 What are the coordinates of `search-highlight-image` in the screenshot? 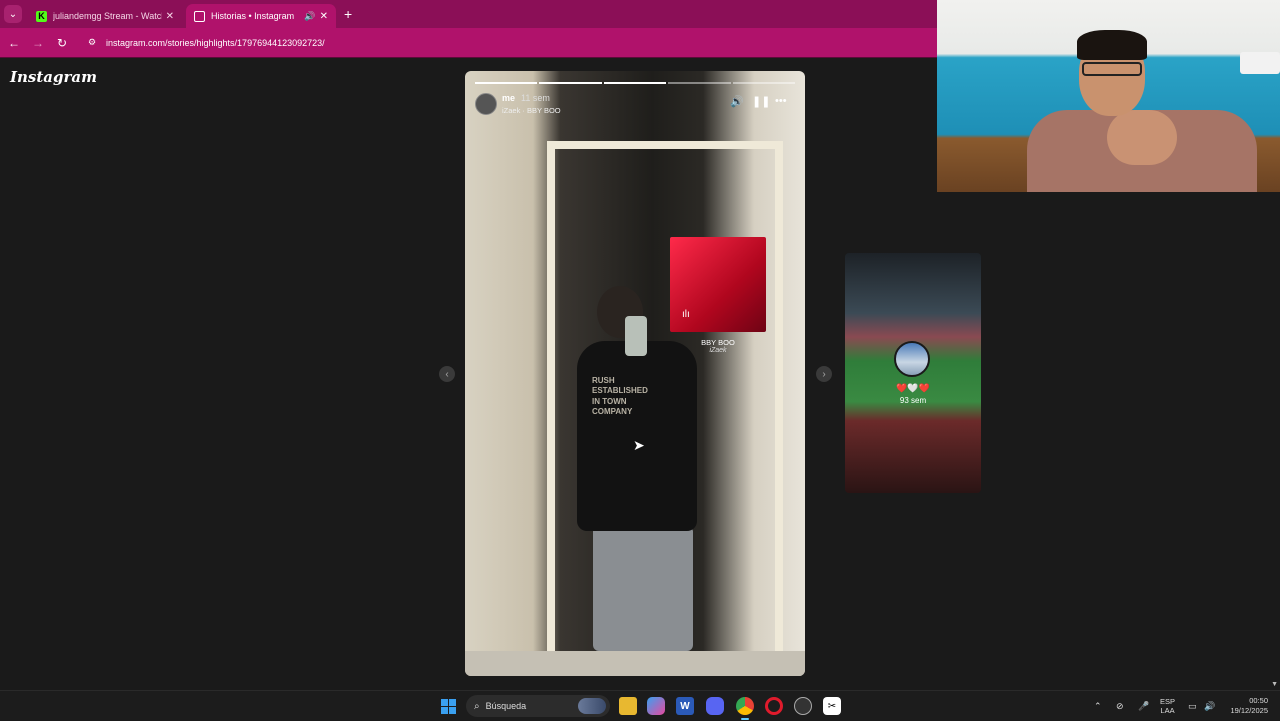 It's located at (592, 706).